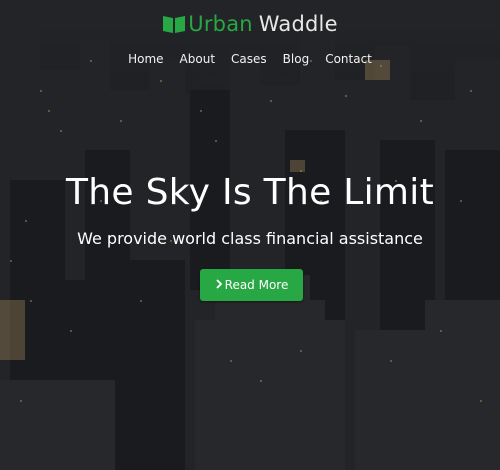  I want to click on nav-item-home: Home, so click(145, 59).